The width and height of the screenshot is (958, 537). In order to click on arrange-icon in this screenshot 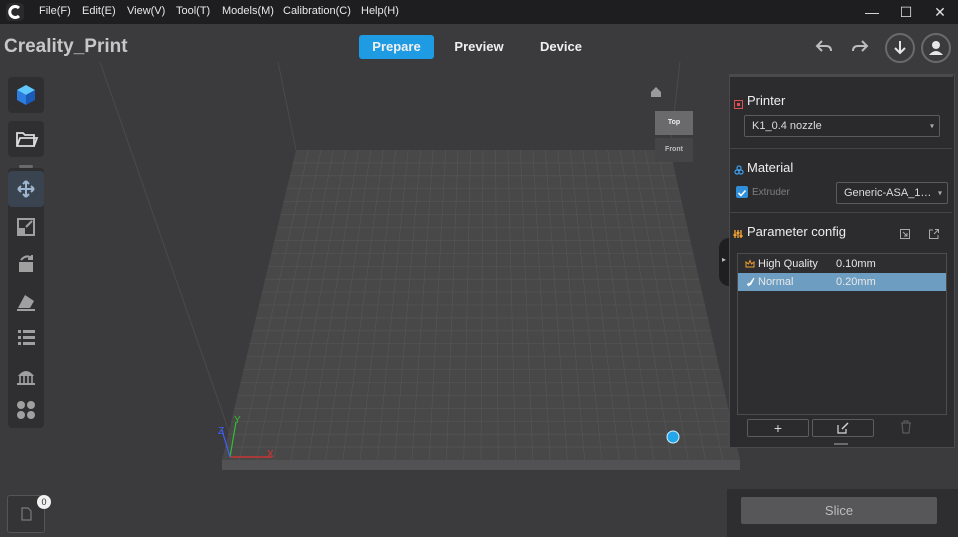, I will do `click(26, 410)`.